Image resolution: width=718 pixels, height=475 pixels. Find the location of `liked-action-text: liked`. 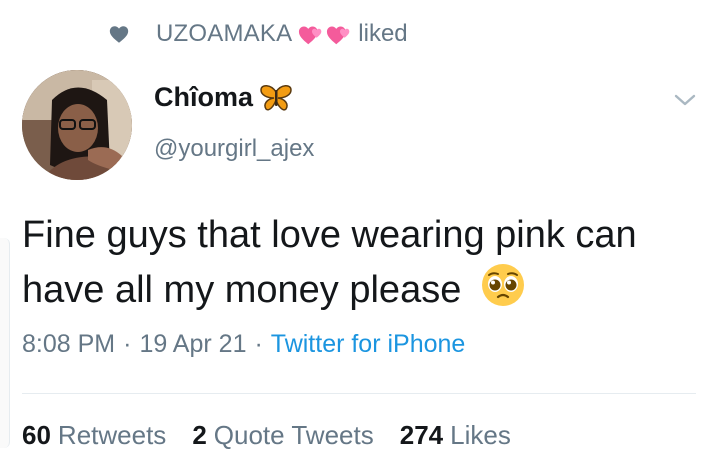

liked-action-text: liked is located at coordinates (383, 33).